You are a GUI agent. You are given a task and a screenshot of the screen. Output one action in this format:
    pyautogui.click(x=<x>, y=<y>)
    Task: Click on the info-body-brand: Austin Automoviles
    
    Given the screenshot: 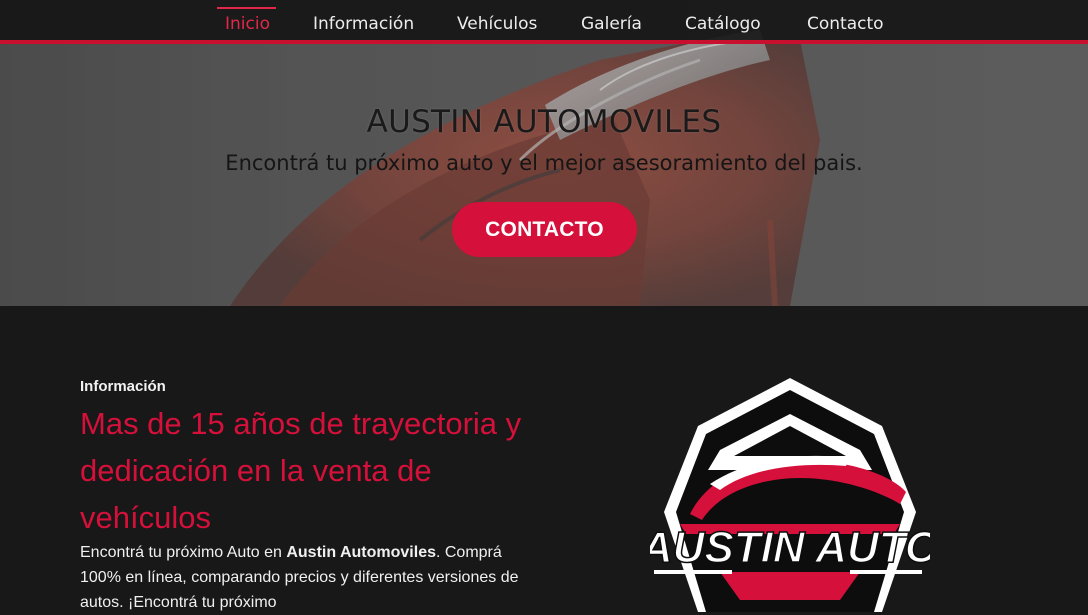 What is the action you would take?
    pyautogui.click(x=361, y=552)
    